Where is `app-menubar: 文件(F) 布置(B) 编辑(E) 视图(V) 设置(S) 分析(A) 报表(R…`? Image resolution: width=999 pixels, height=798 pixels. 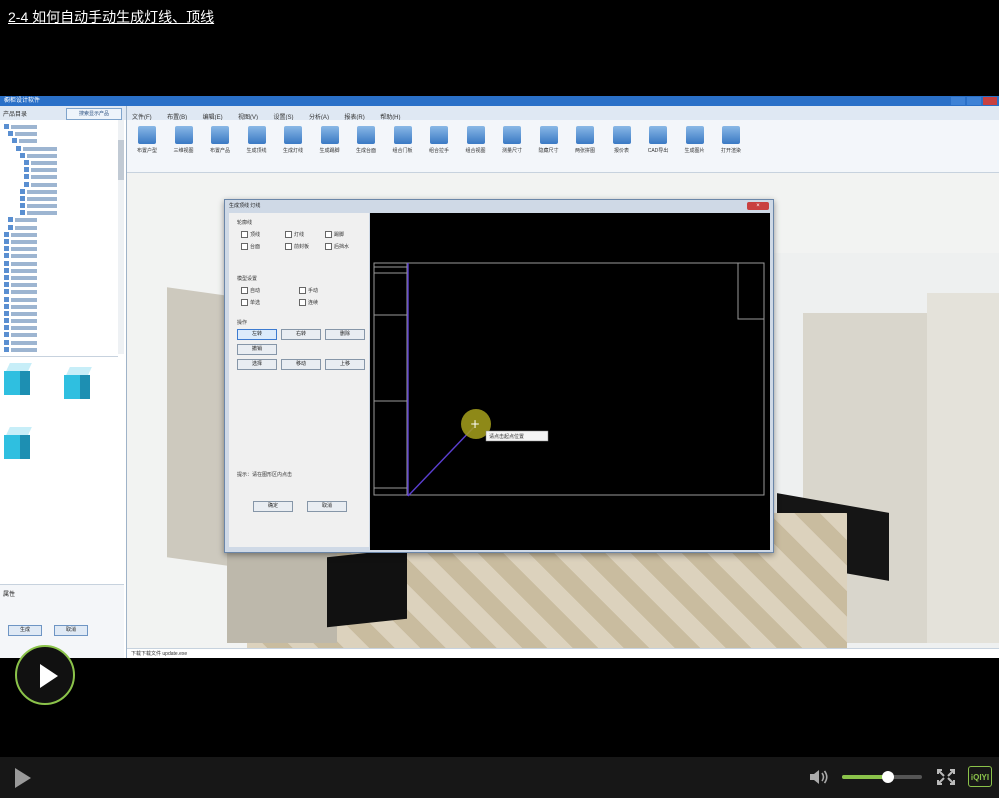
app-menubar: 文件(F) 布置(B) 编辑(E) 视图(V) 设置(S) 分析(A) 报表(R… is located at coordinates (562, 113).